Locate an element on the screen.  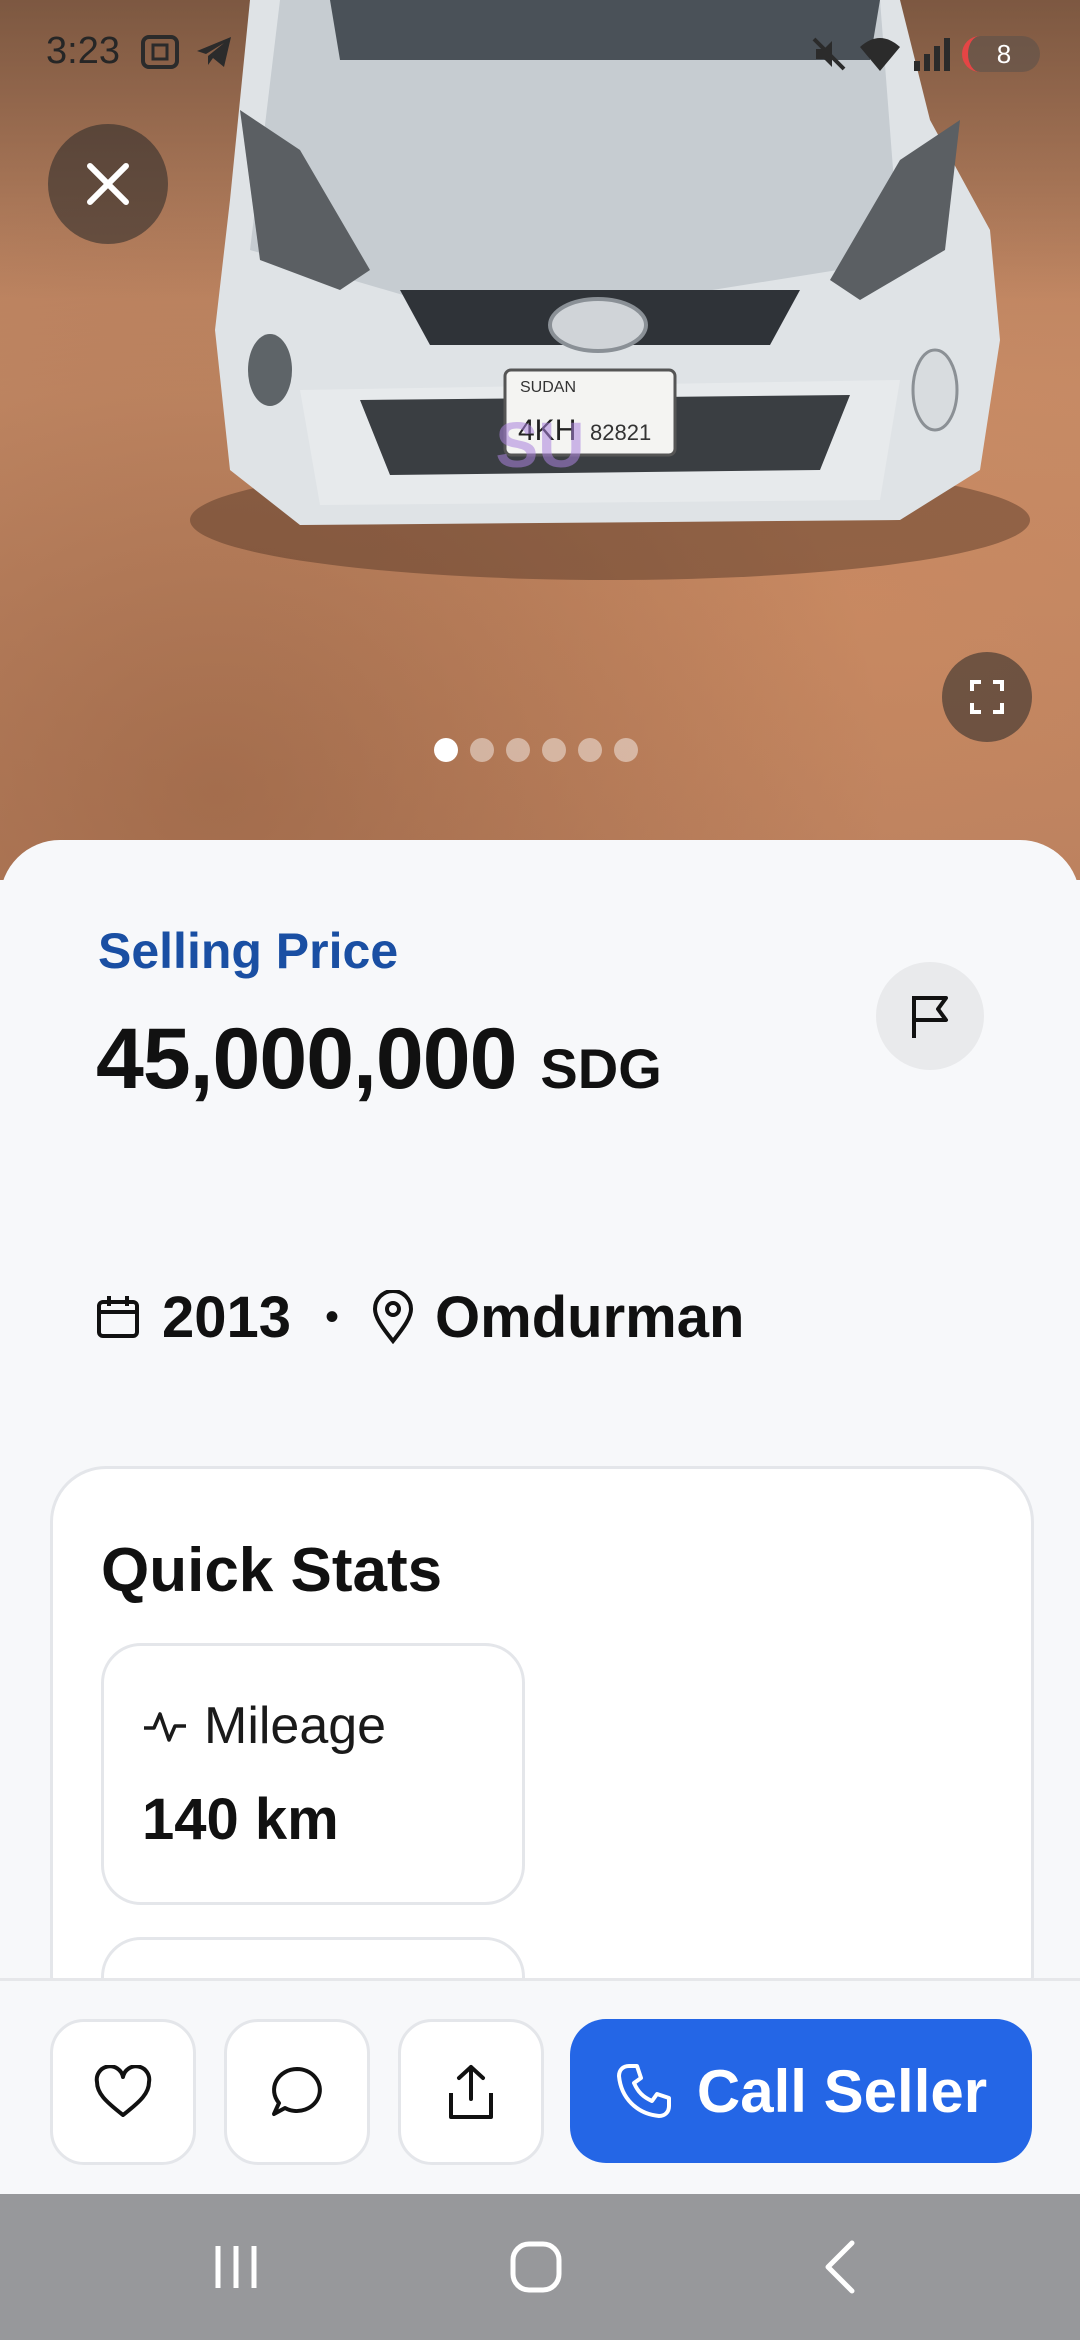
gallery-pagination is located at coordinates (536, 750).